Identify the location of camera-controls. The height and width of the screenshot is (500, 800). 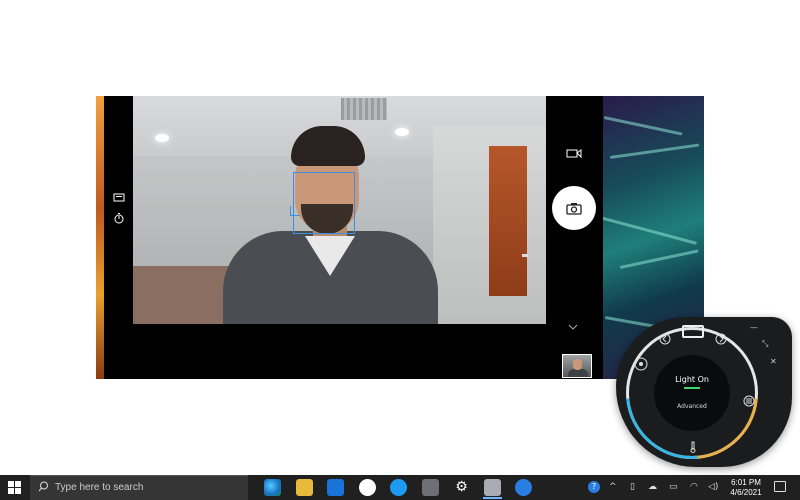
(574, 237).